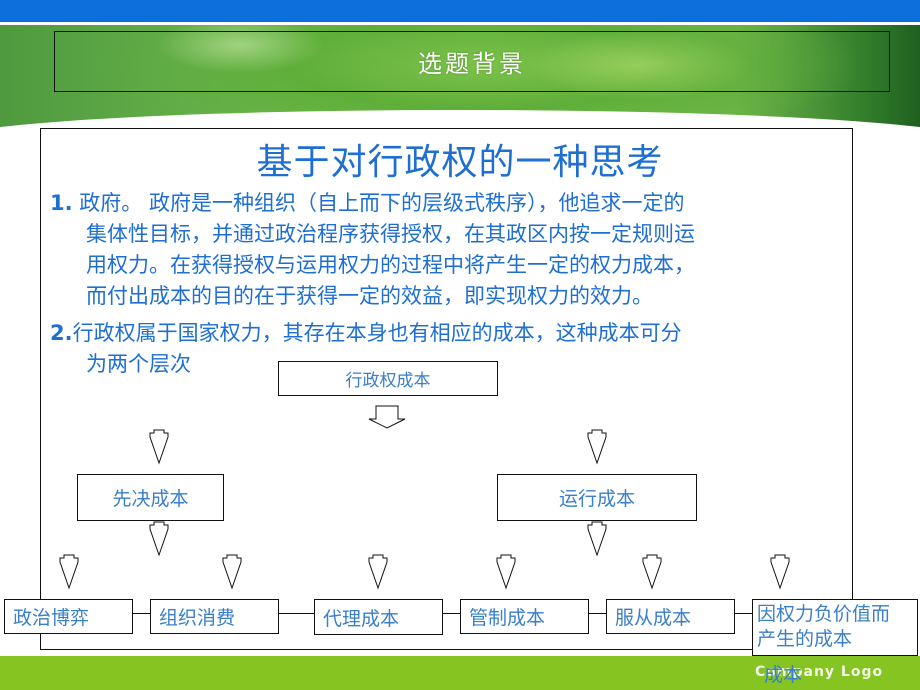  I want to click on section-title: 选题背景, so click(472, 64).